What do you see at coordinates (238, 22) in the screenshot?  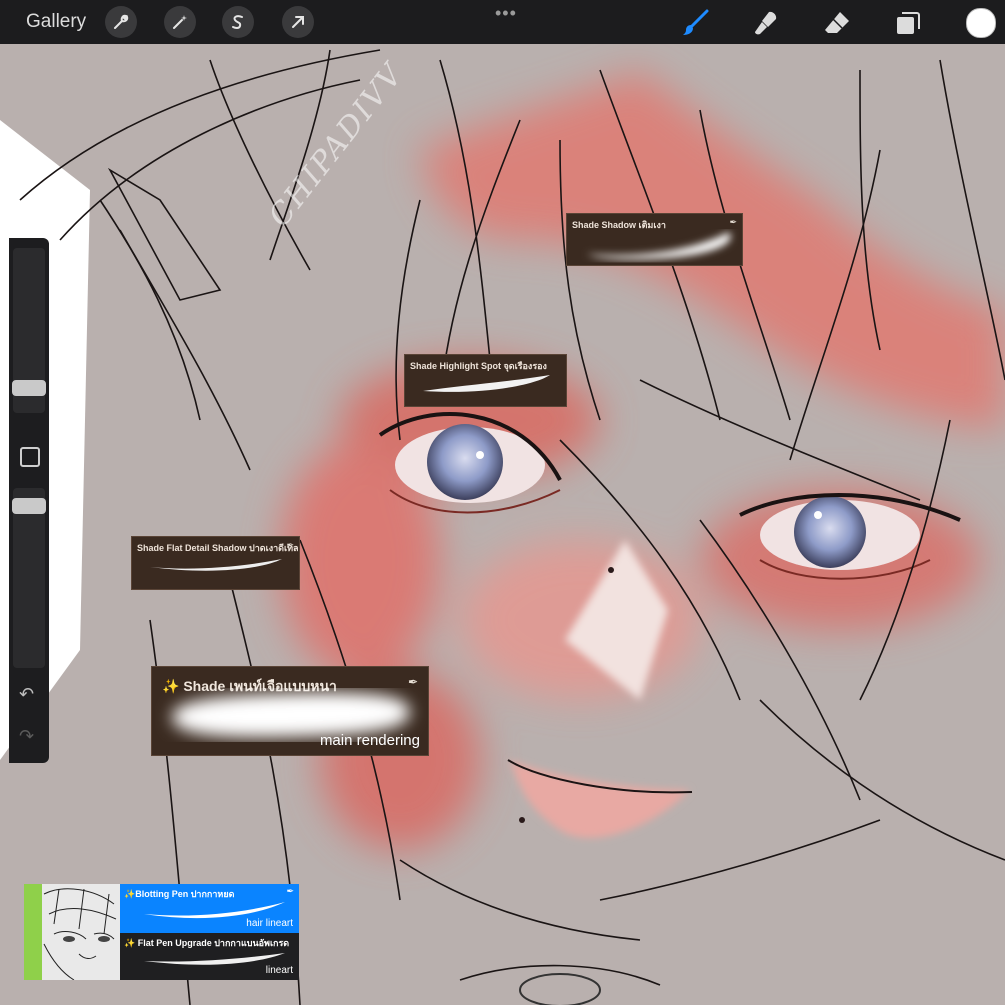 I see `selection-icon` at bounding box center [238, 22].